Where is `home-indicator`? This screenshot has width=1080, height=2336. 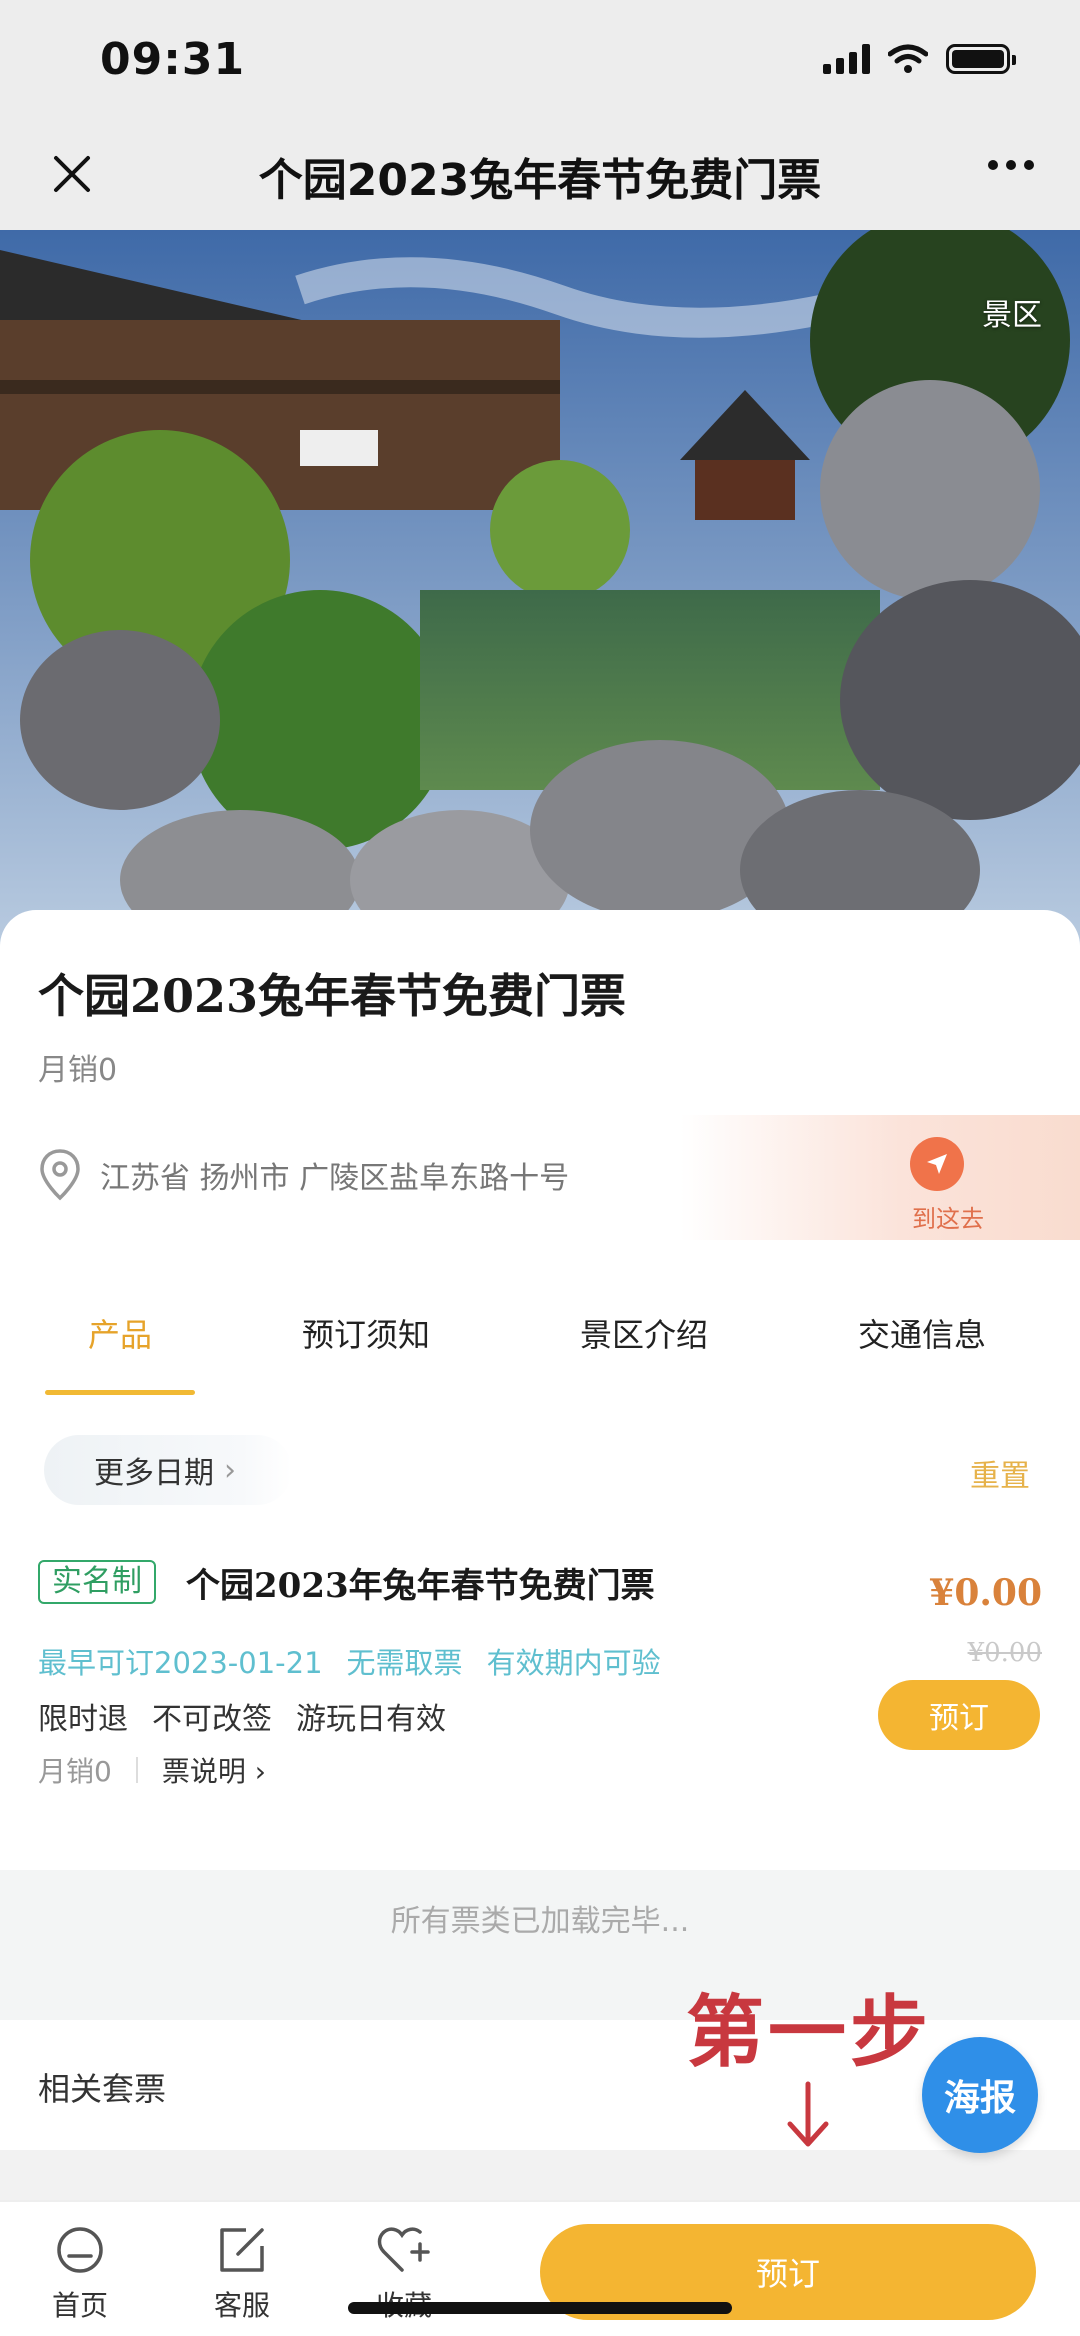
home-indicator is located at coordinates (540, 2308).